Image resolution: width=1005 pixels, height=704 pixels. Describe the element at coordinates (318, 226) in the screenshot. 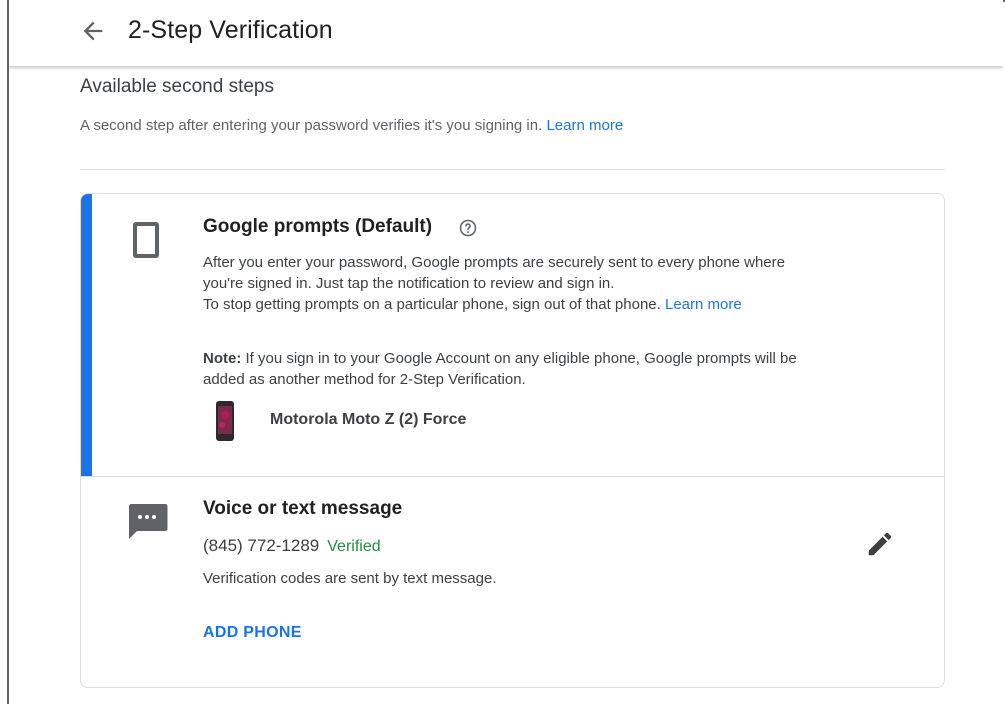

I see `google-prompts-title: Google prompts (Default)` at that location.